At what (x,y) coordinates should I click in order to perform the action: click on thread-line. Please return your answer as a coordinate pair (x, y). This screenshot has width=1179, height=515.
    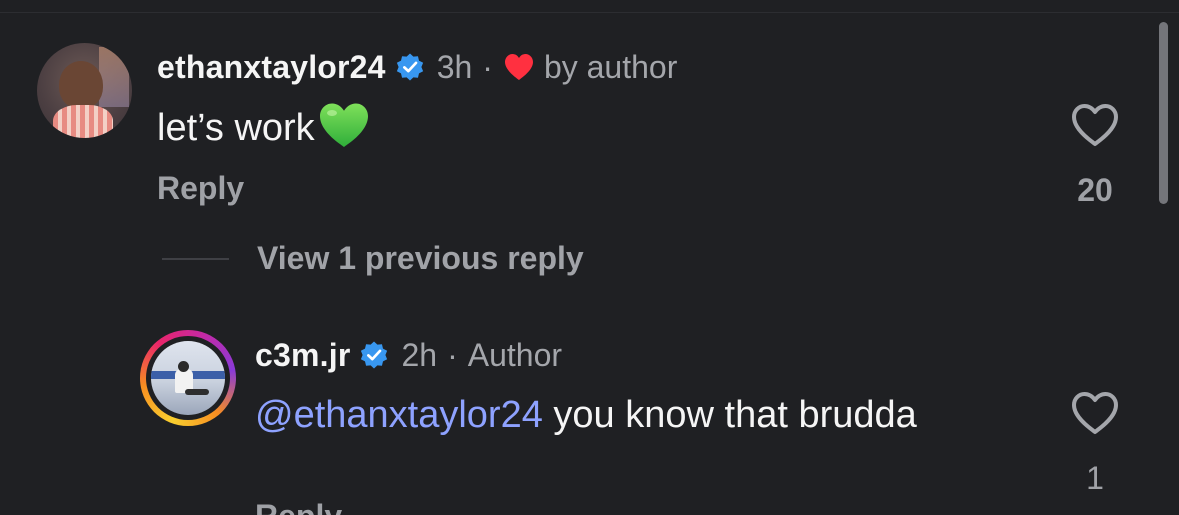
    Looking at the image, I should click on (195, 258).